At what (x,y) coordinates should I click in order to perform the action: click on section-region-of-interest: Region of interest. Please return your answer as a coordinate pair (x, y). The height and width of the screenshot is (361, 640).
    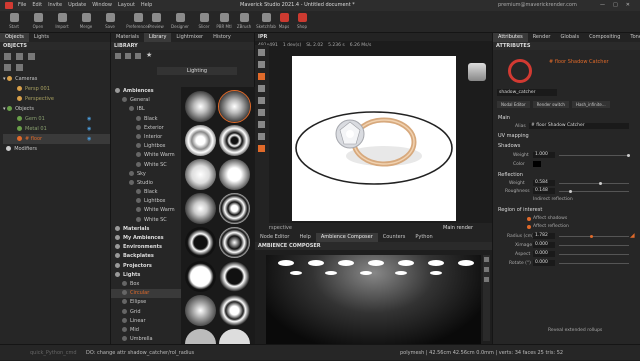
    Looking at the image, I should click on (520, 210).